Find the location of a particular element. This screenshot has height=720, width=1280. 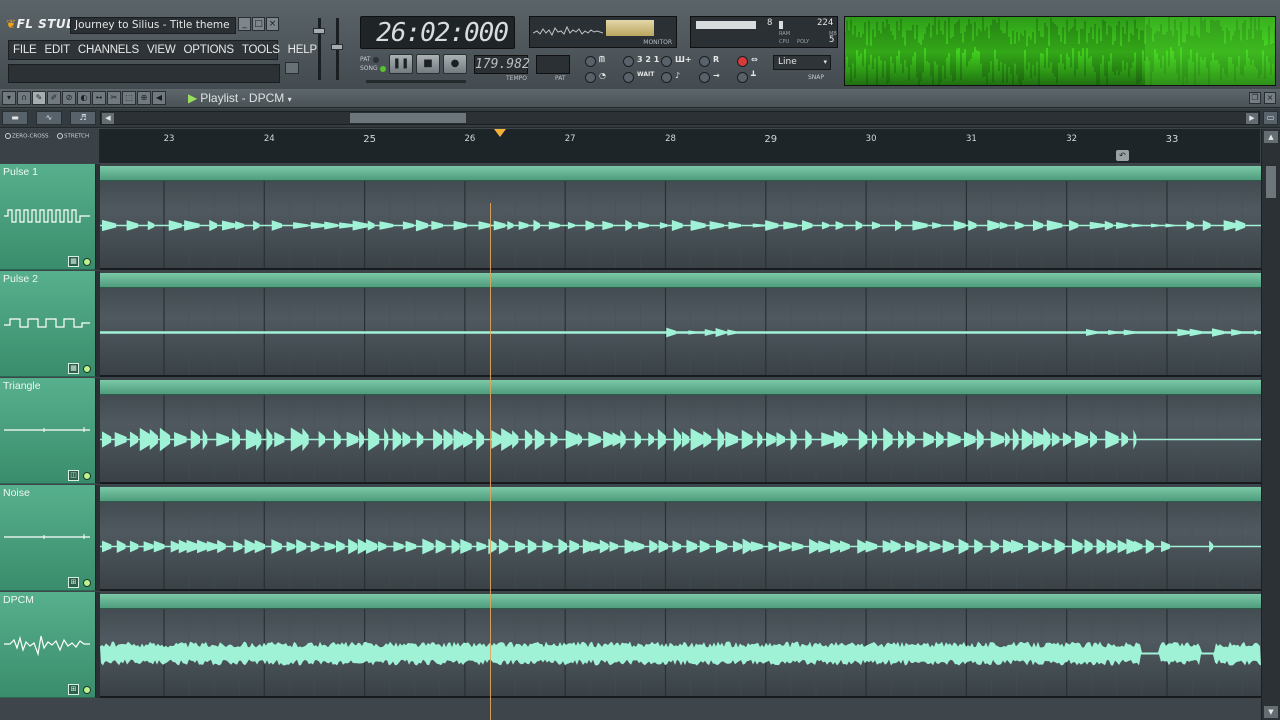

vertical-scroll-thumb is located at coordinates (1271, 182).